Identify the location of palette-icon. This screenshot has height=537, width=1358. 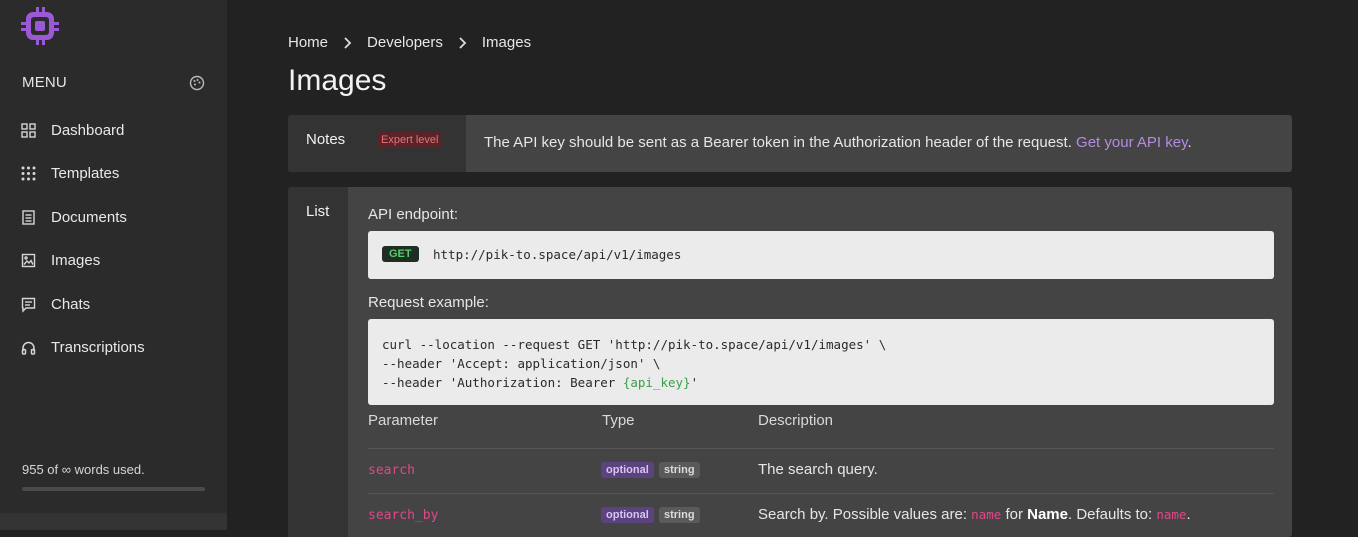
(197, 83).